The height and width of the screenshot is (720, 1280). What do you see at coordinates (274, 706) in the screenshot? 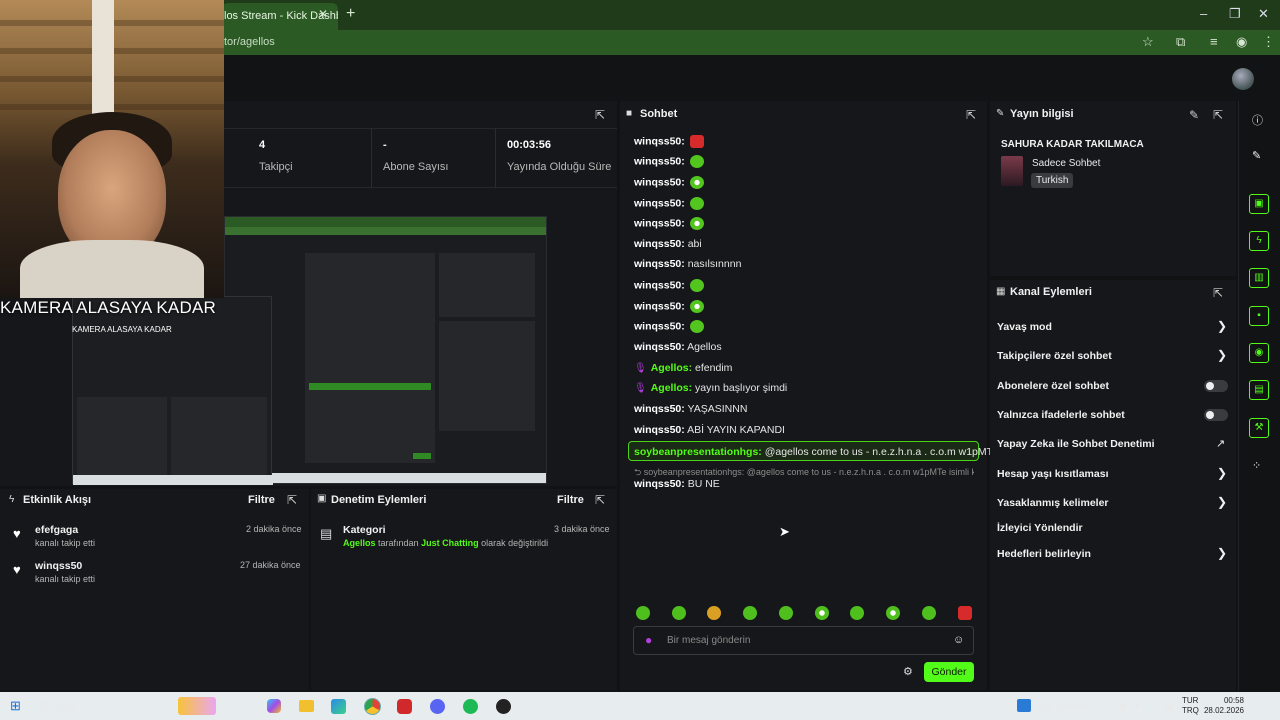
I see `copilot-icon` at bounding box center [274, 706].